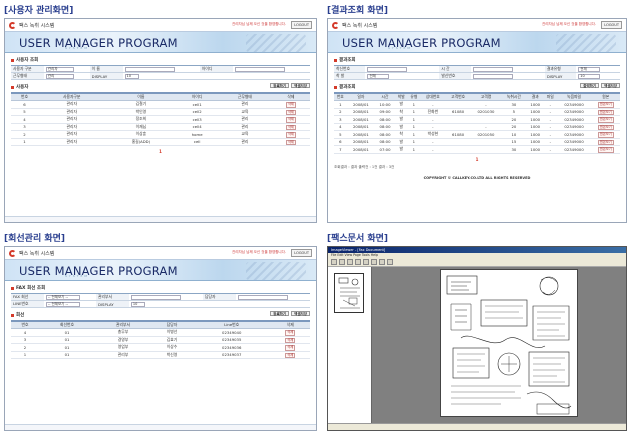 The width and height of the screenshot is (630, 435). I want to click on table-cell: 2008/01, so click(361, 119).